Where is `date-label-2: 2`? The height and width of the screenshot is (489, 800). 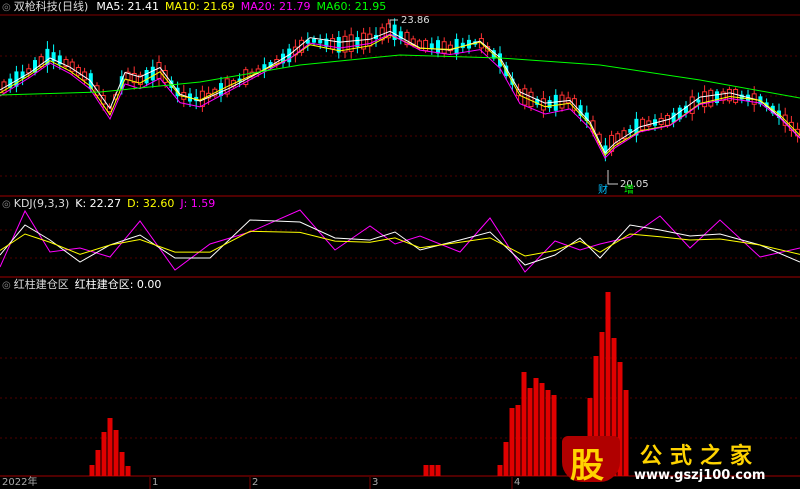 date-label-2: 2 is located at coordinates (255, 482).